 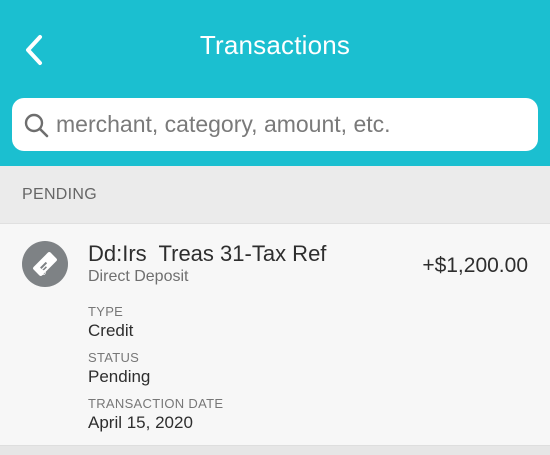 What do you see at coordinates (59, 194) in the screenshot?
I see `section-label: PENDING` at bounding box center [59, 194].